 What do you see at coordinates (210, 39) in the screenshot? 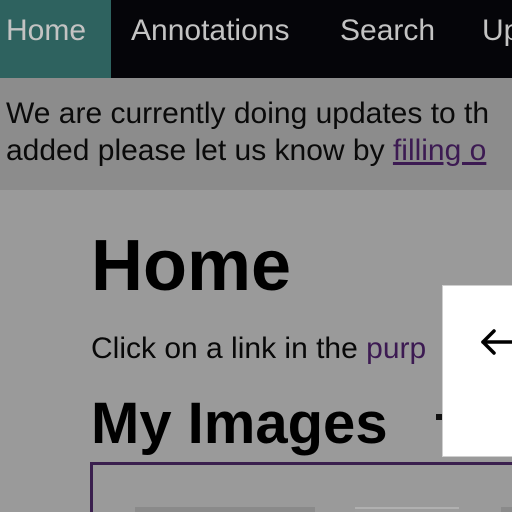
I see `nav-item-annotations: Annotations` at bounding box center [210, 39].